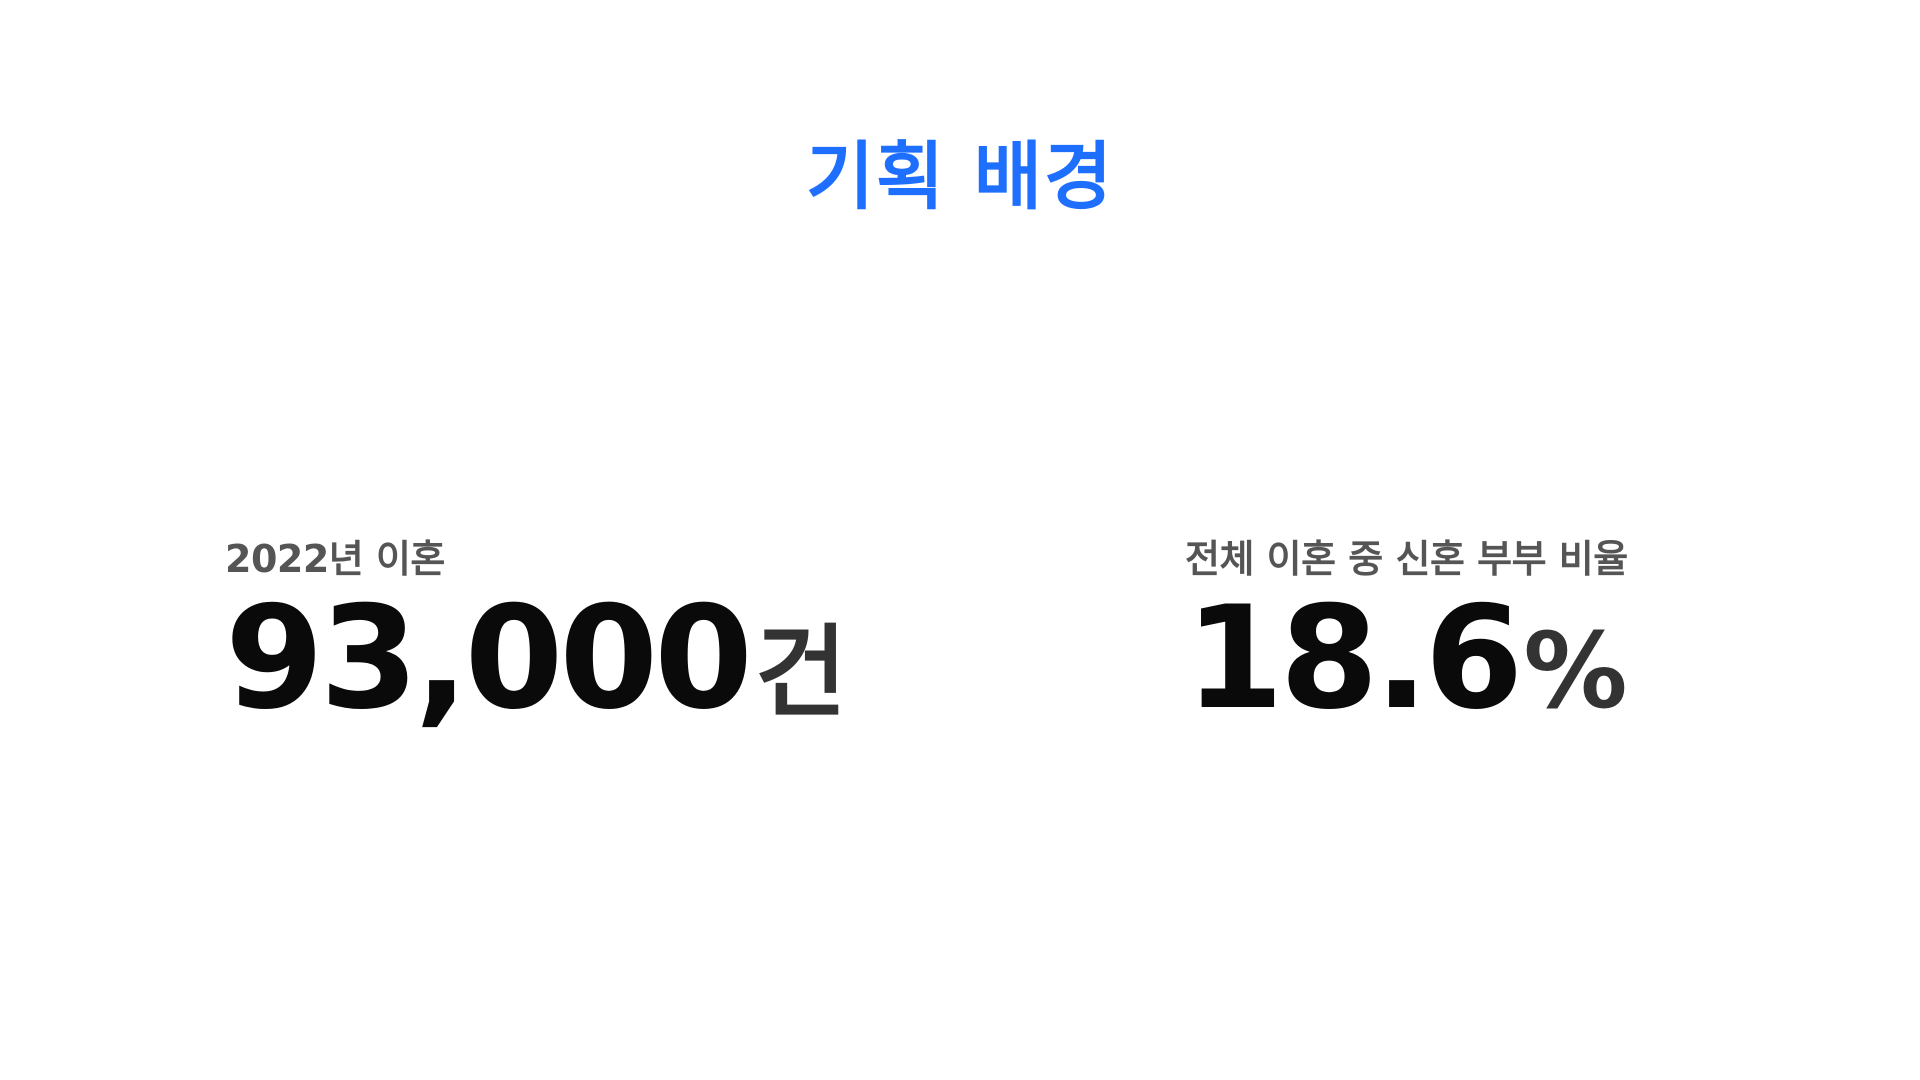 The width and height of the screenshot is (1920, 1080). I want to click on stat-value-row: 18.6%, so click(1406, 659).